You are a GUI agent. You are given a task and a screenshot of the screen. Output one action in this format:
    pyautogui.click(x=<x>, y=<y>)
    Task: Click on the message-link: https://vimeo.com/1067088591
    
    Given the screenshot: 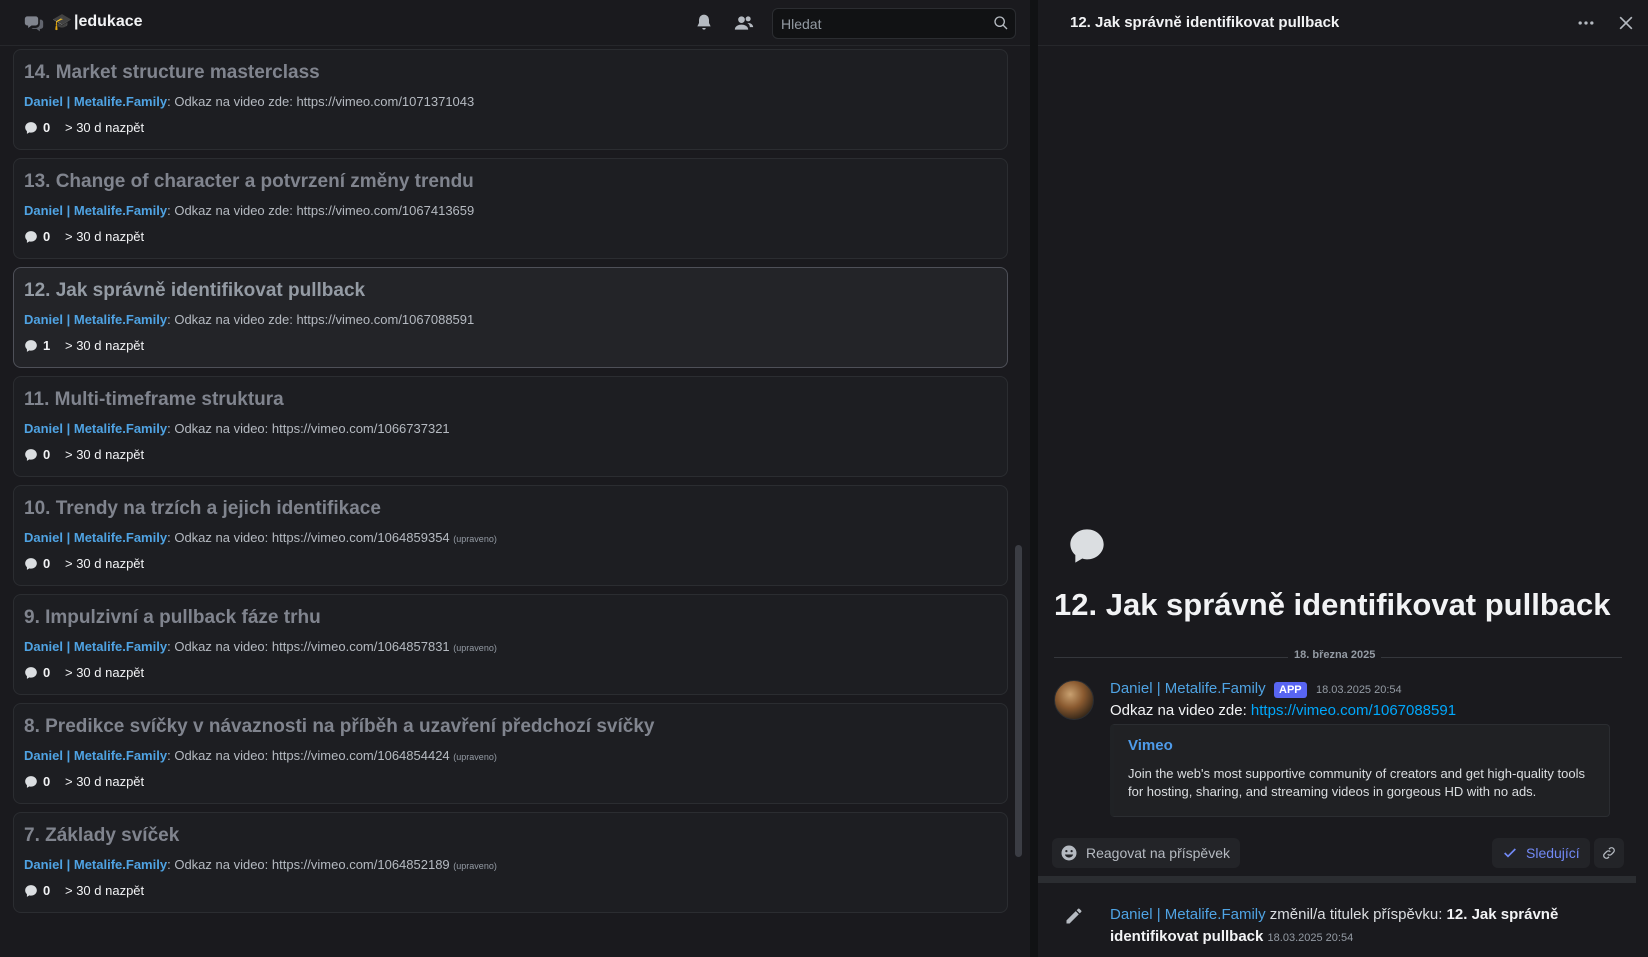 What is the action you would take?
    pyautogui.click(x=1353, y=710)
    